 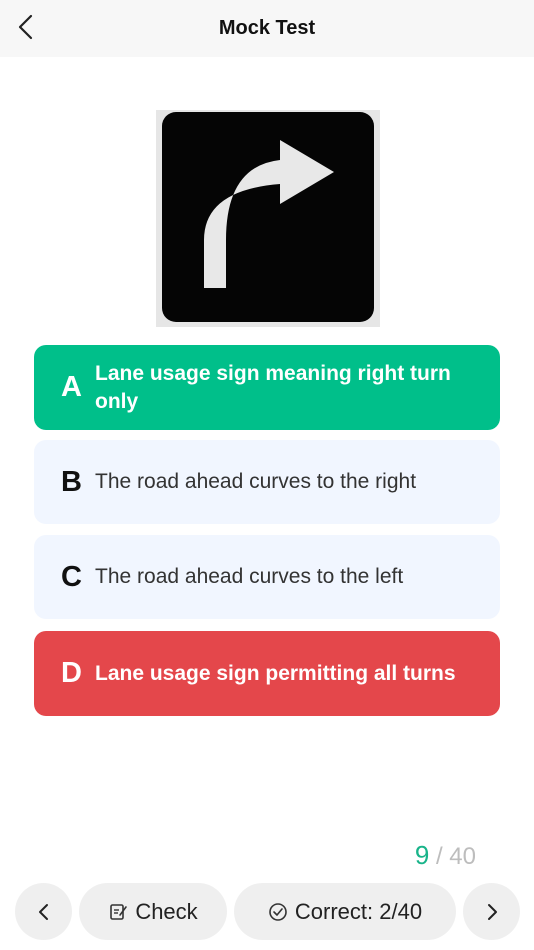 What do you see at coordinates (422, 855) in the screenshot?
I see `current-question-number: 9` at bounding box center [422, 855].